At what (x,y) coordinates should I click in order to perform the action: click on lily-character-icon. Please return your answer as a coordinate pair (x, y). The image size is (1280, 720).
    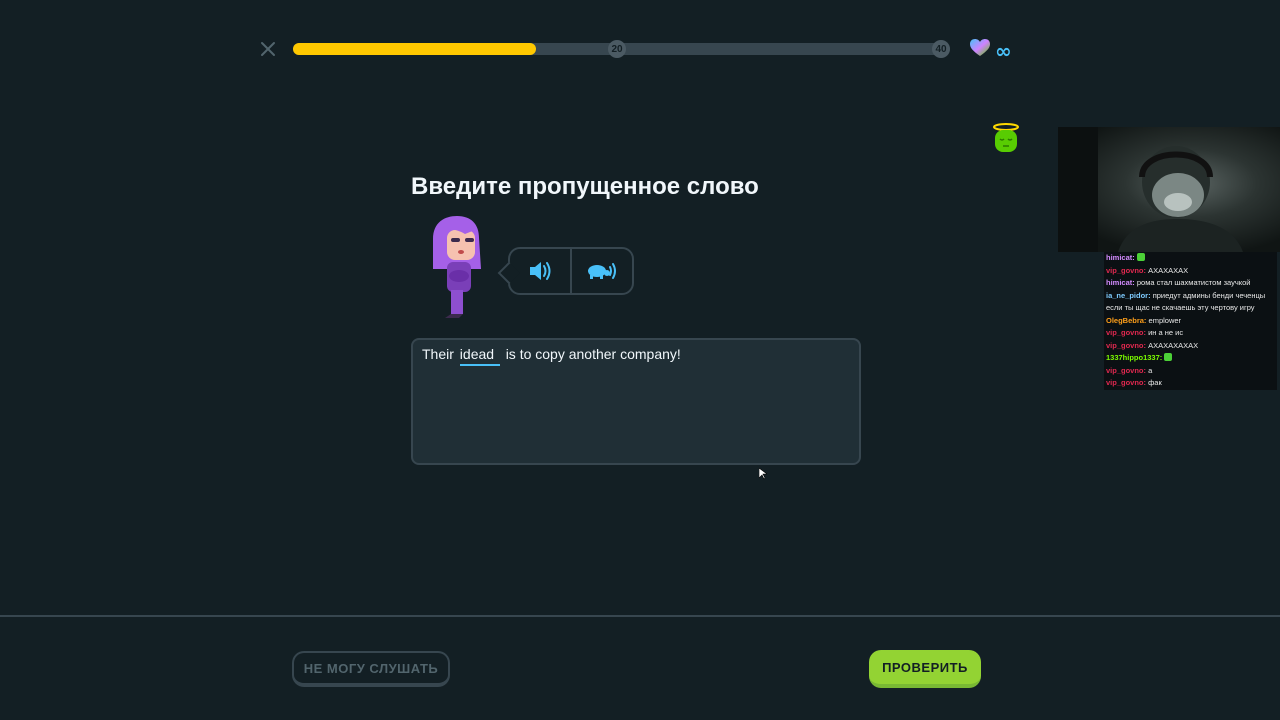
    Looking at the image, I should click on (455, 271).